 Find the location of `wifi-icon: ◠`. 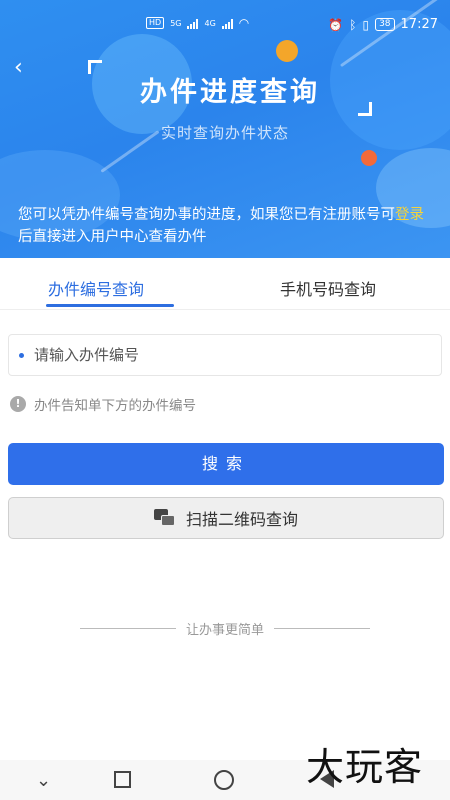

wifi-icon: ◠ is located at coordinates (244, 23).